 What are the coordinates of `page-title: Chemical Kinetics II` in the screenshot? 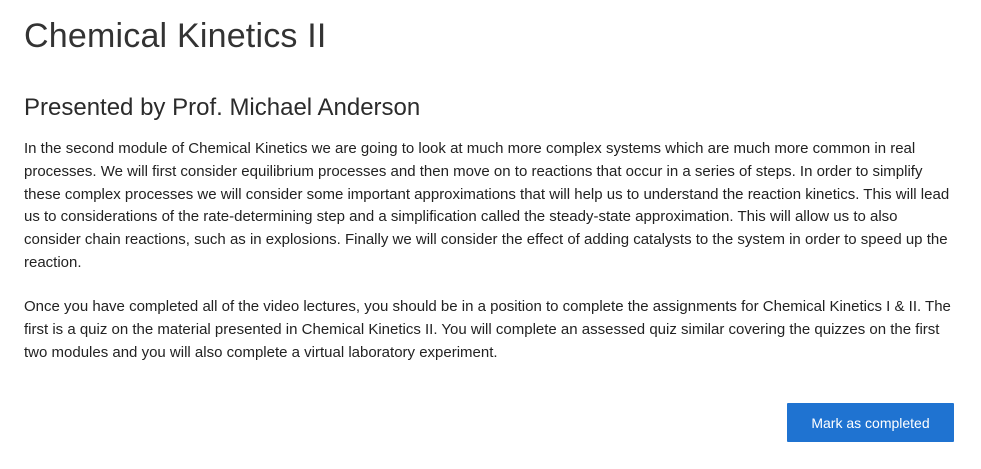 It's located at (175, 36).